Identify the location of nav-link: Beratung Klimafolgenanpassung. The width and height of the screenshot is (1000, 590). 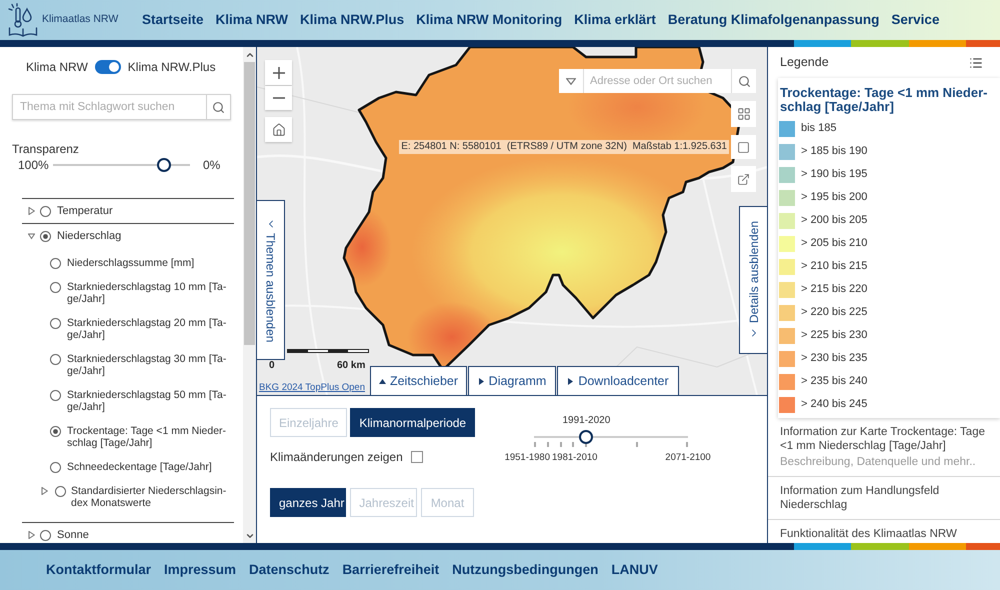
(774, 20).